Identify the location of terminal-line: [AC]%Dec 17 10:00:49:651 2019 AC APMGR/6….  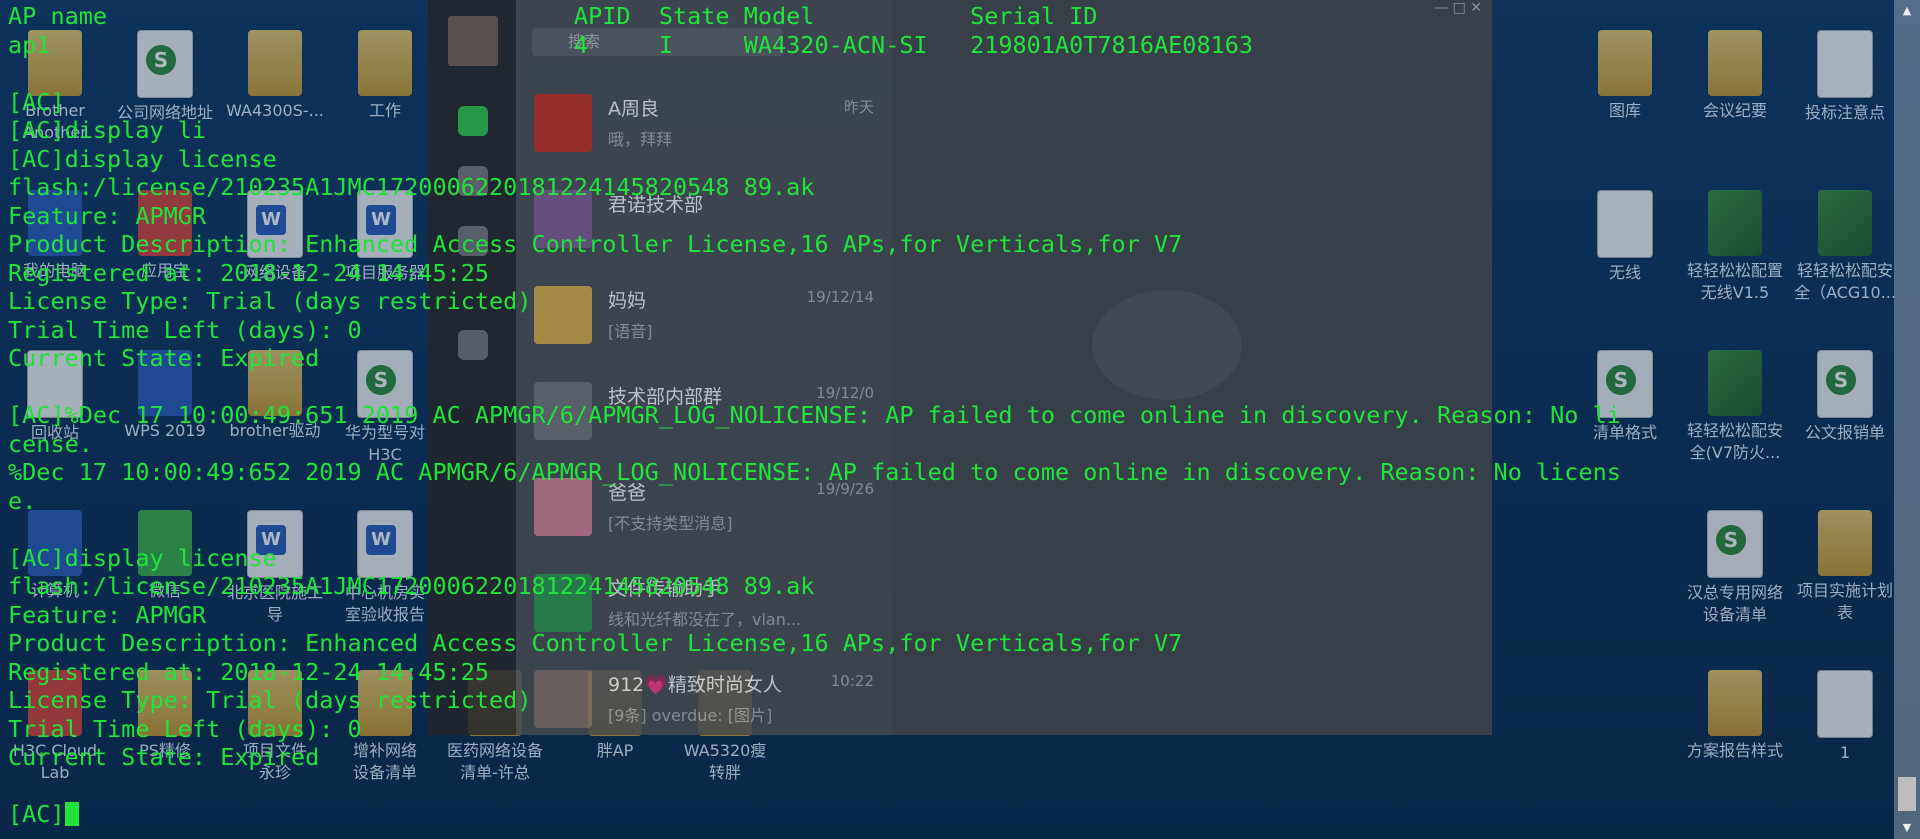
(814, 415).